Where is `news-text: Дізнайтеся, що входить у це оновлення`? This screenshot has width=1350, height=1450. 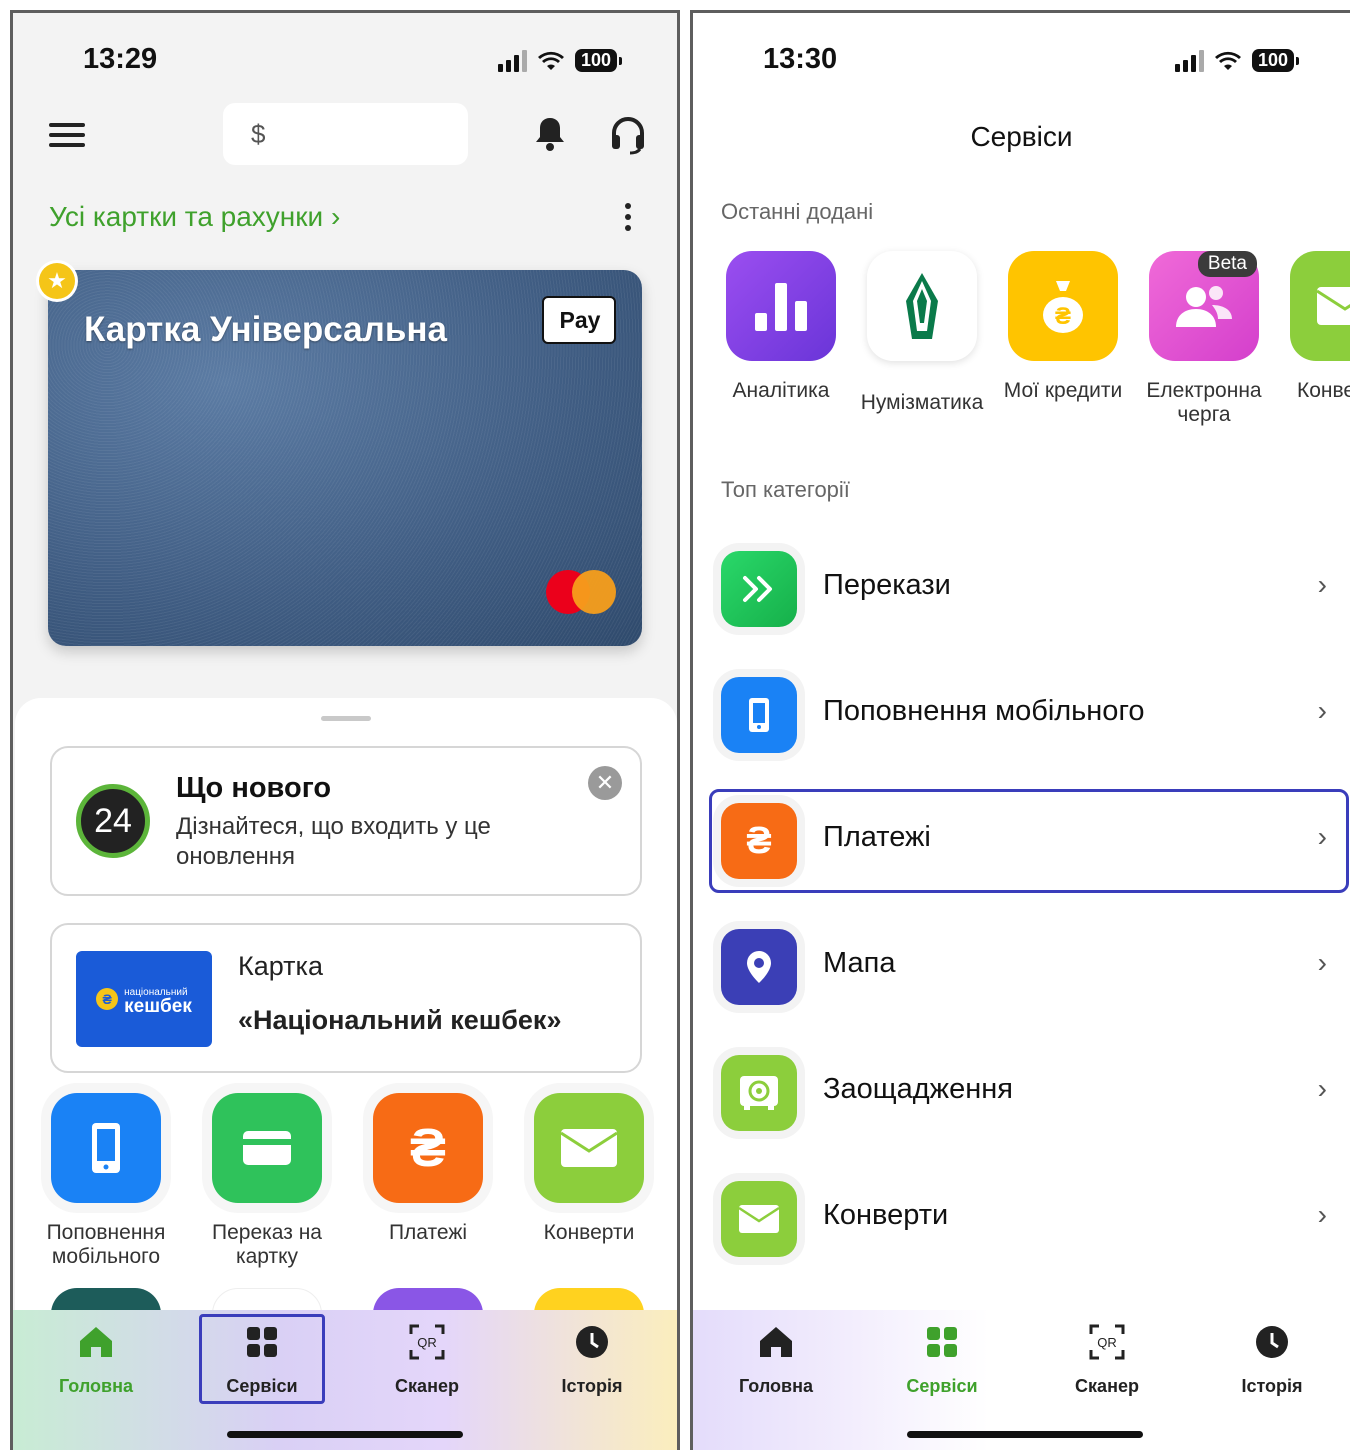
news-text: Дізнайтеся, що входить у це оновлення is located at coordinates (333, 841).